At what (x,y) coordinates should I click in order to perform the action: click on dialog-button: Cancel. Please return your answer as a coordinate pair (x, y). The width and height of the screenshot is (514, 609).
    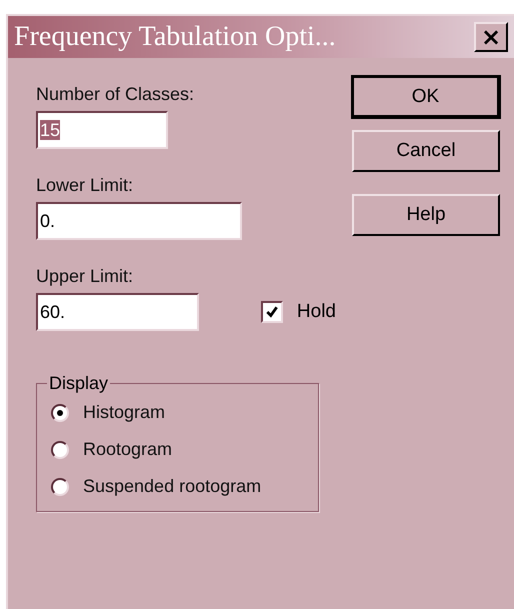
    Looking at the image, I should click on (426, 151).